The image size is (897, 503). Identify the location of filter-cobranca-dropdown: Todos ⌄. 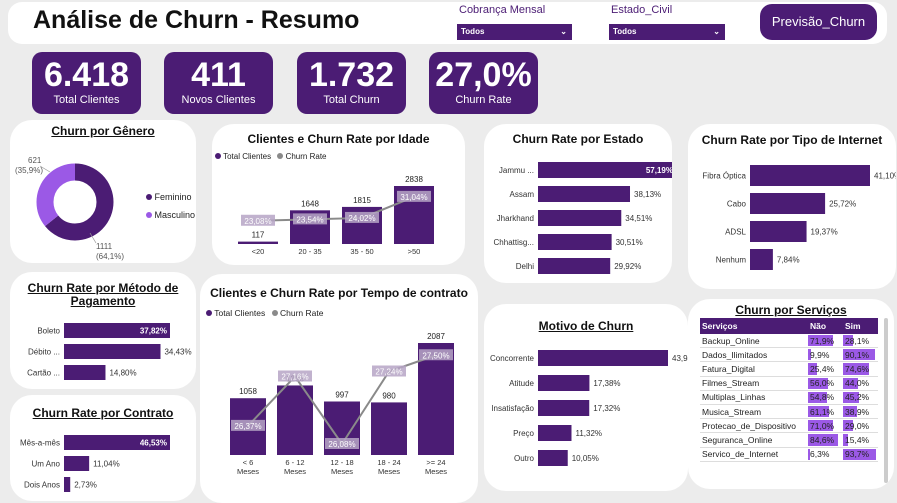
(514, 32).